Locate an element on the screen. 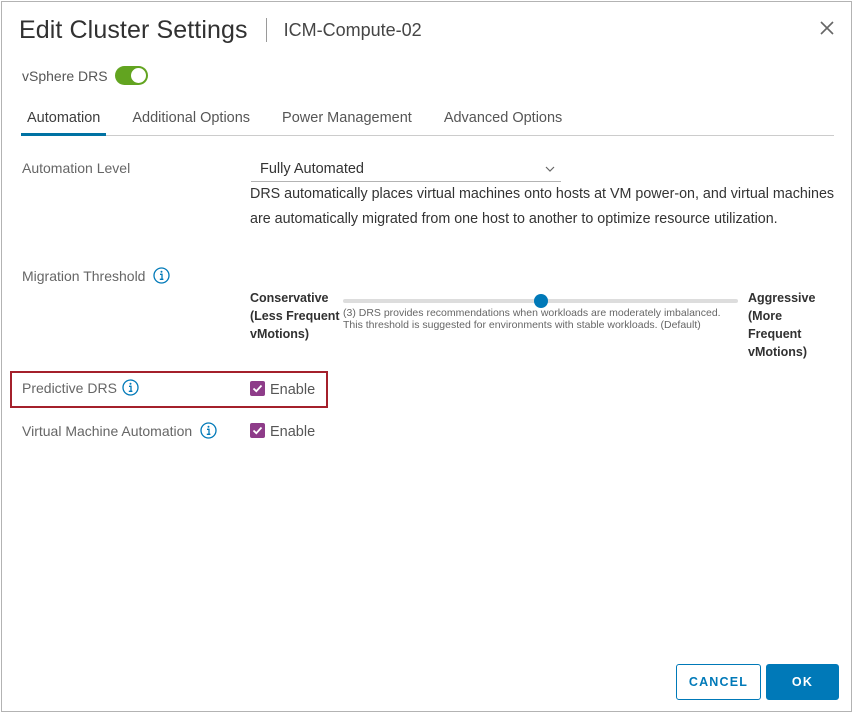 The width and height of the screenshot is (854, 714). chevron-down-icon is located at coordinates (550, 169).